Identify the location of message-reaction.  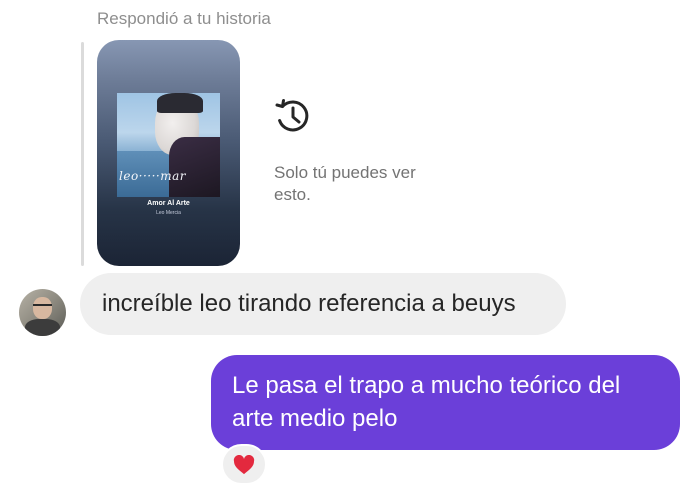
(244, 464).